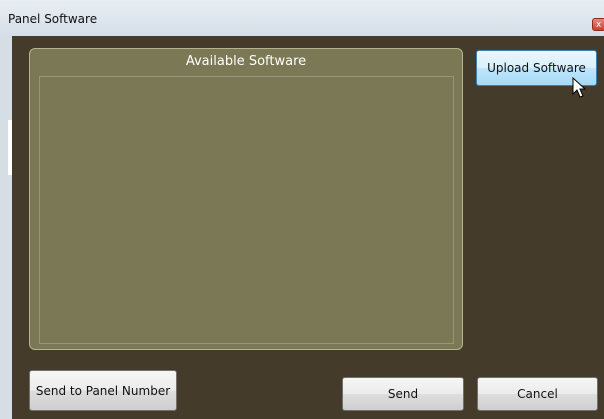 The width and height of the screenshot is (604, 419). I want to click on mouse-pointer-icon, so click(579, 87).